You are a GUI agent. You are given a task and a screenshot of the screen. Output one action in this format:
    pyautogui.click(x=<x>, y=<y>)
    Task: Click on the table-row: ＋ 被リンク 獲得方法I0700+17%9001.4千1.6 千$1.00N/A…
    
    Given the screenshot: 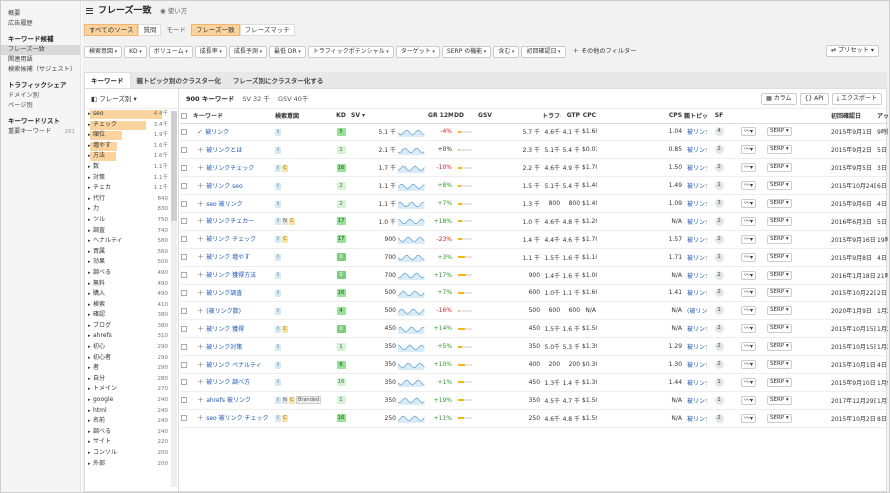 What is the action you would take?
    pyautogui.click(x=534, y=275)
    